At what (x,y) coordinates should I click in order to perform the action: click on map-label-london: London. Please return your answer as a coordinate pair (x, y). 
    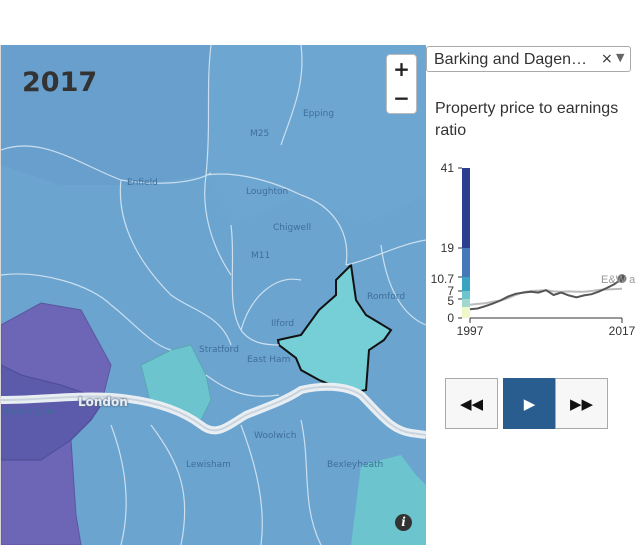
    Looking at the image, I should click on (103, 402).